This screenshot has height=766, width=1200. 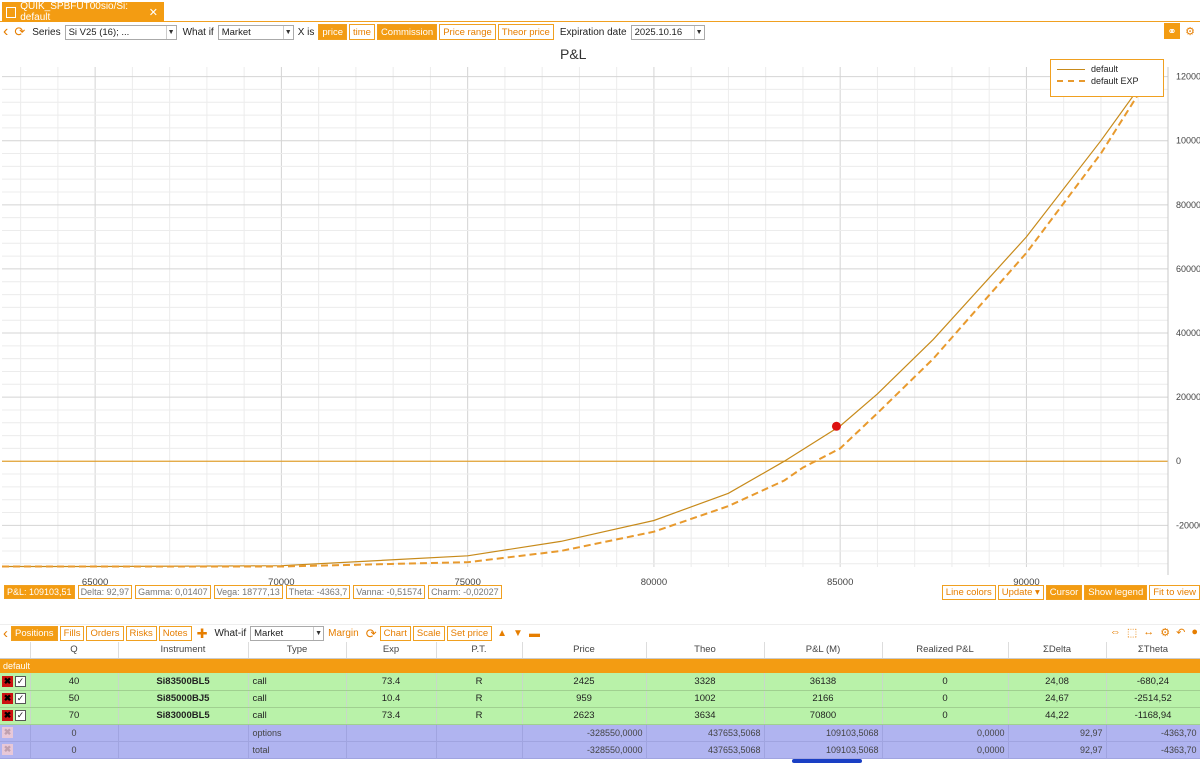 I want to click on expand-icon: ⇔, so click(x=1115, y=632).